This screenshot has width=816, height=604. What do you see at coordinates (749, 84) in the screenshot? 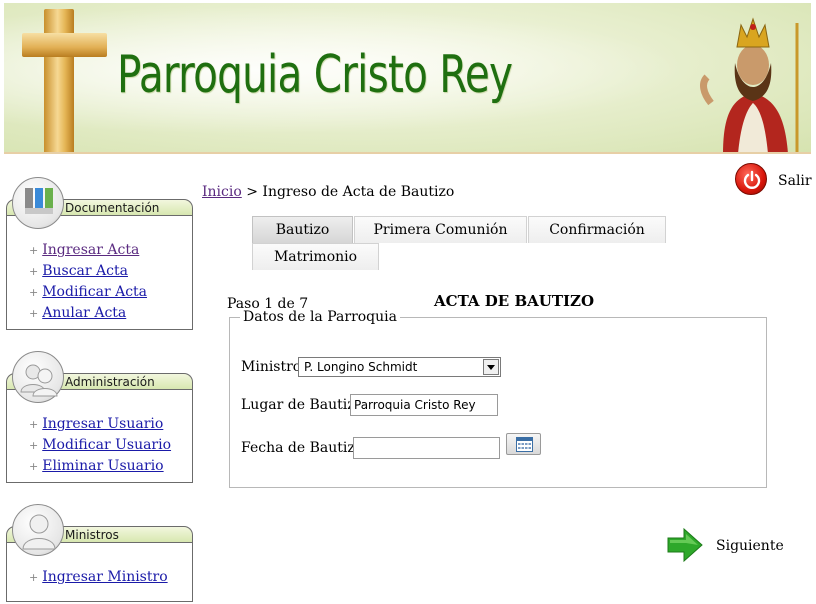
I see `christ-king-image` at bounding box center [749, 84].